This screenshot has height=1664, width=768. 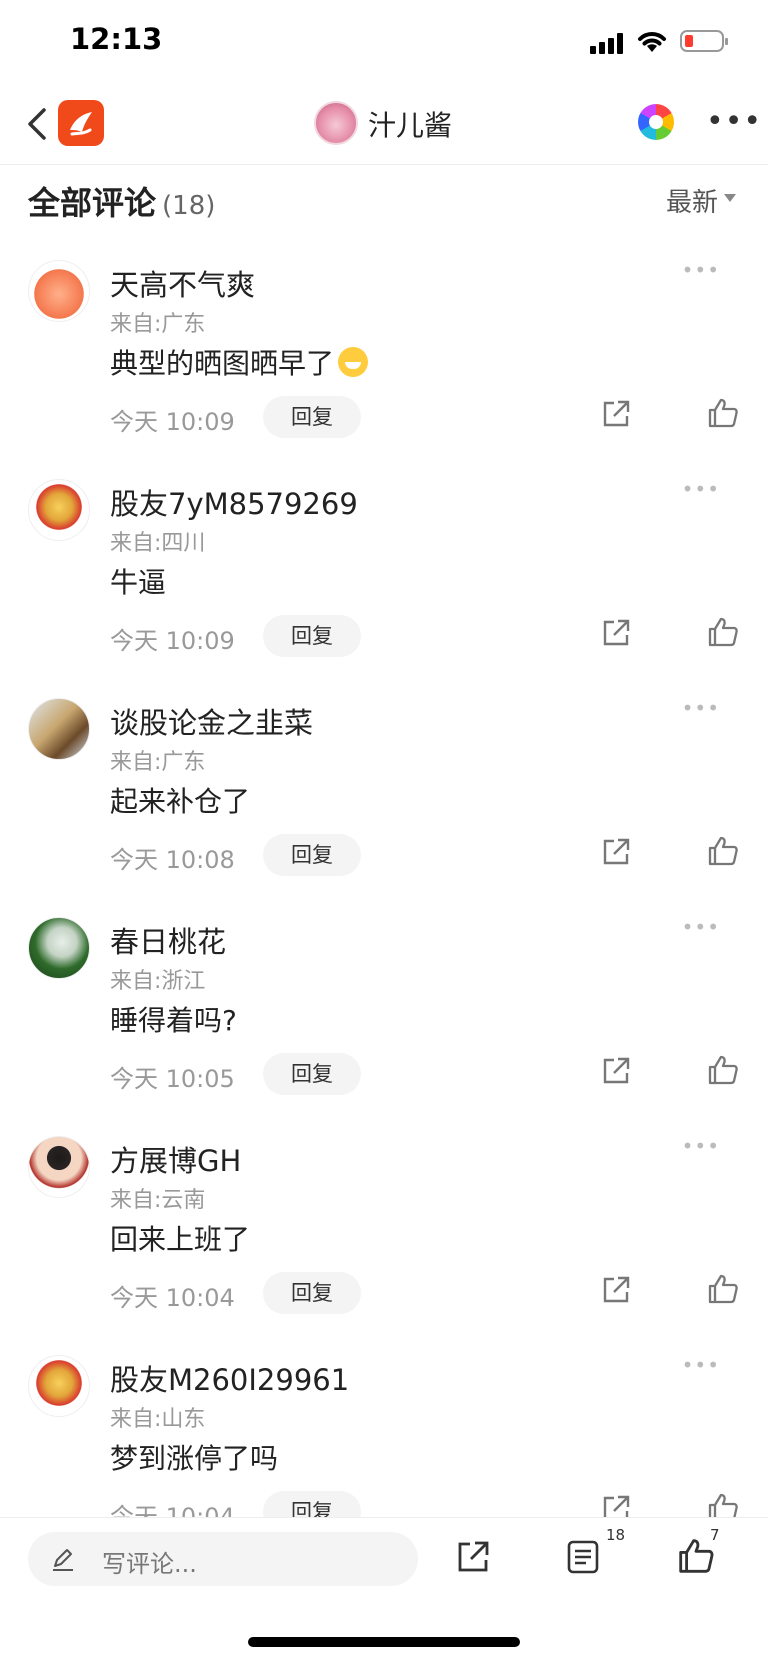 What do you see at coordinates (182, 283) in the screenshot?
I see `comment-author: 天高不气爽` at bounding box center [182, 283].